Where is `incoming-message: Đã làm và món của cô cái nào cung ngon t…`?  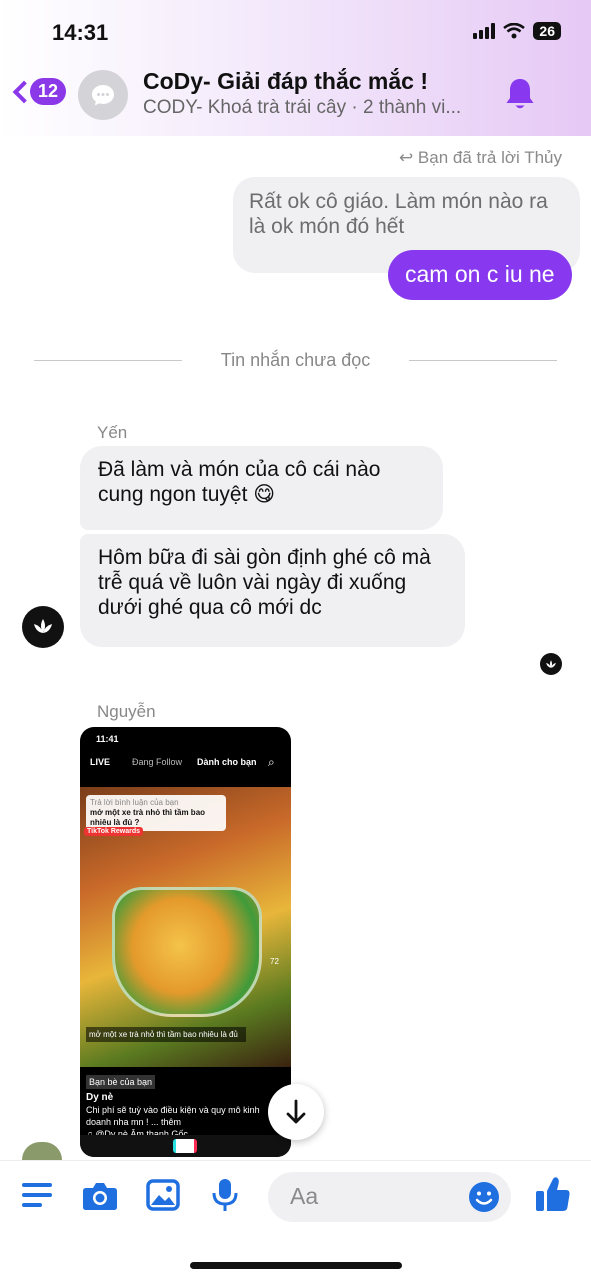 incoming-message: Đã làm và món của cô cái nào cung ngon t… is located at coordinates (261, 488).